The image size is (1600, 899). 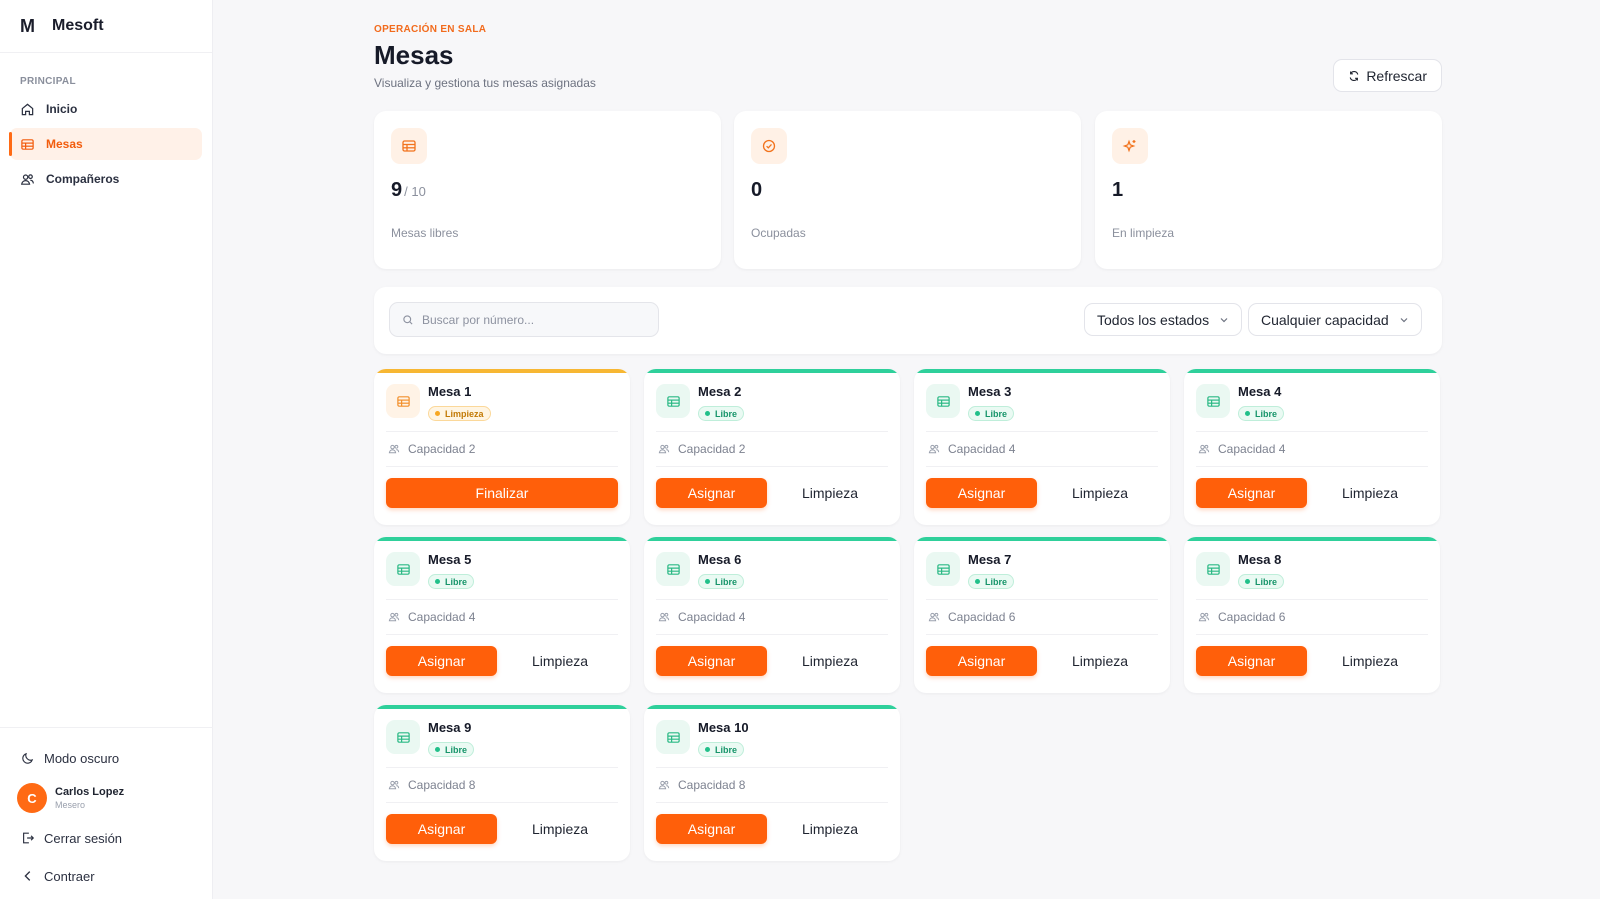 What do you see at coordinates (105, 144) in the screenshot?
I see `sidebar-item-mesas: Mesas` at bounding box center [105, 144].